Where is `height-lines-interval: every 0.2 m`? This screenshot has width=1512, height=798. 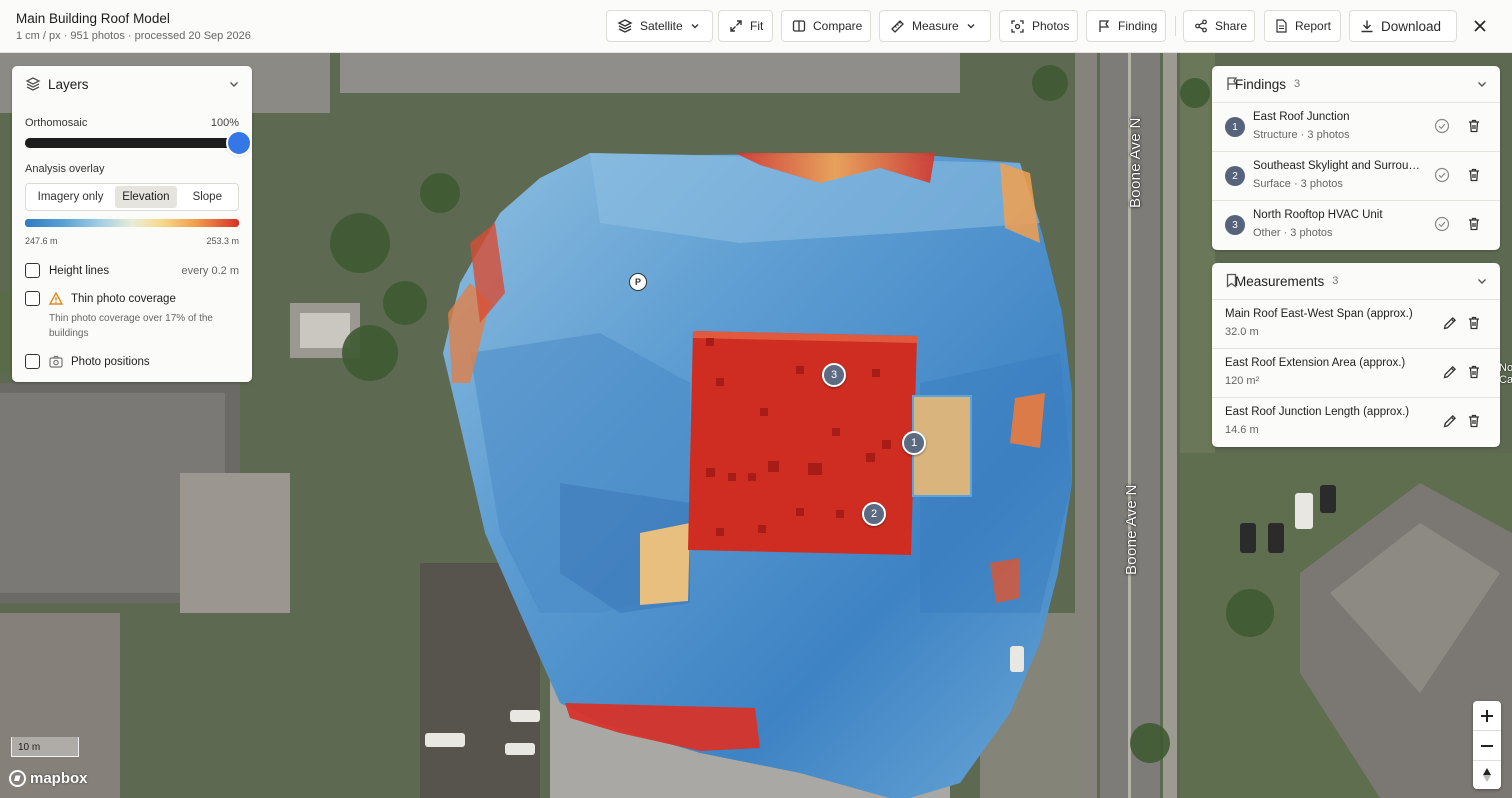
height-lines-interval: every 0.2 m is located at coordinates (210, 271).